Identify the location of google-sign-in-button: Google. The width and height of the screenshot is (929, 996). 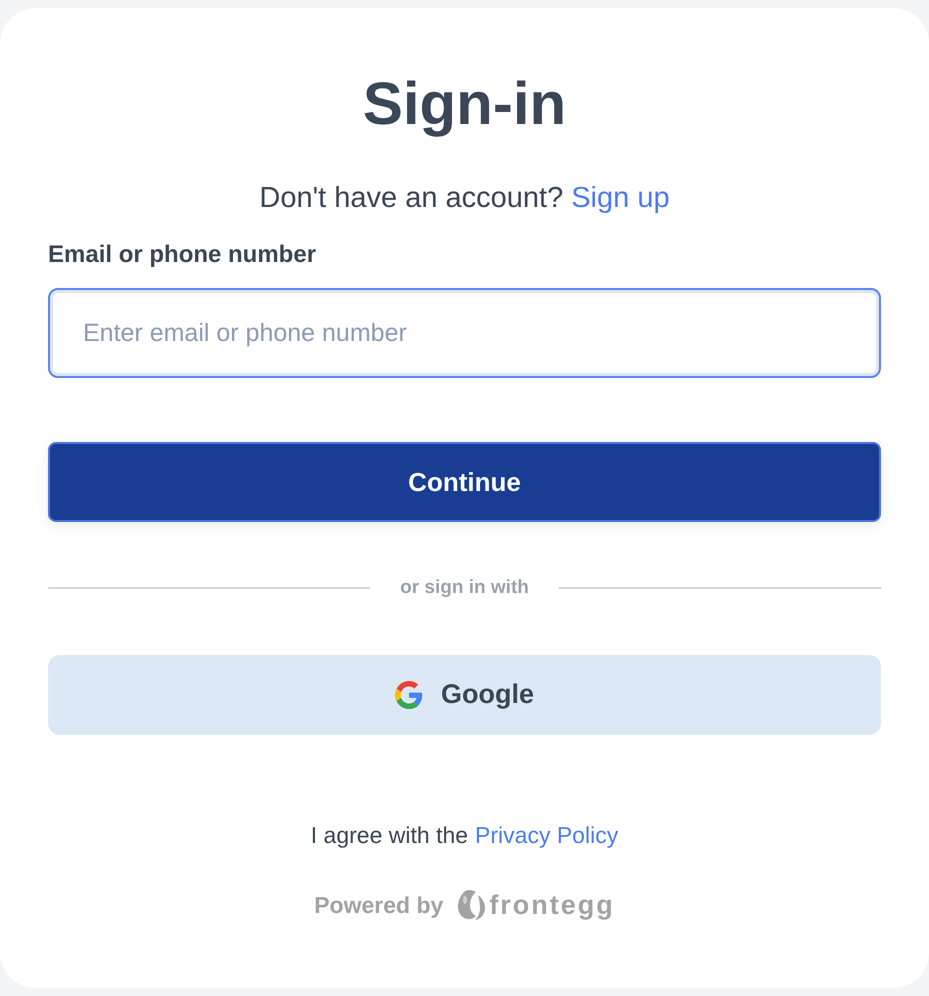
(464, 694).